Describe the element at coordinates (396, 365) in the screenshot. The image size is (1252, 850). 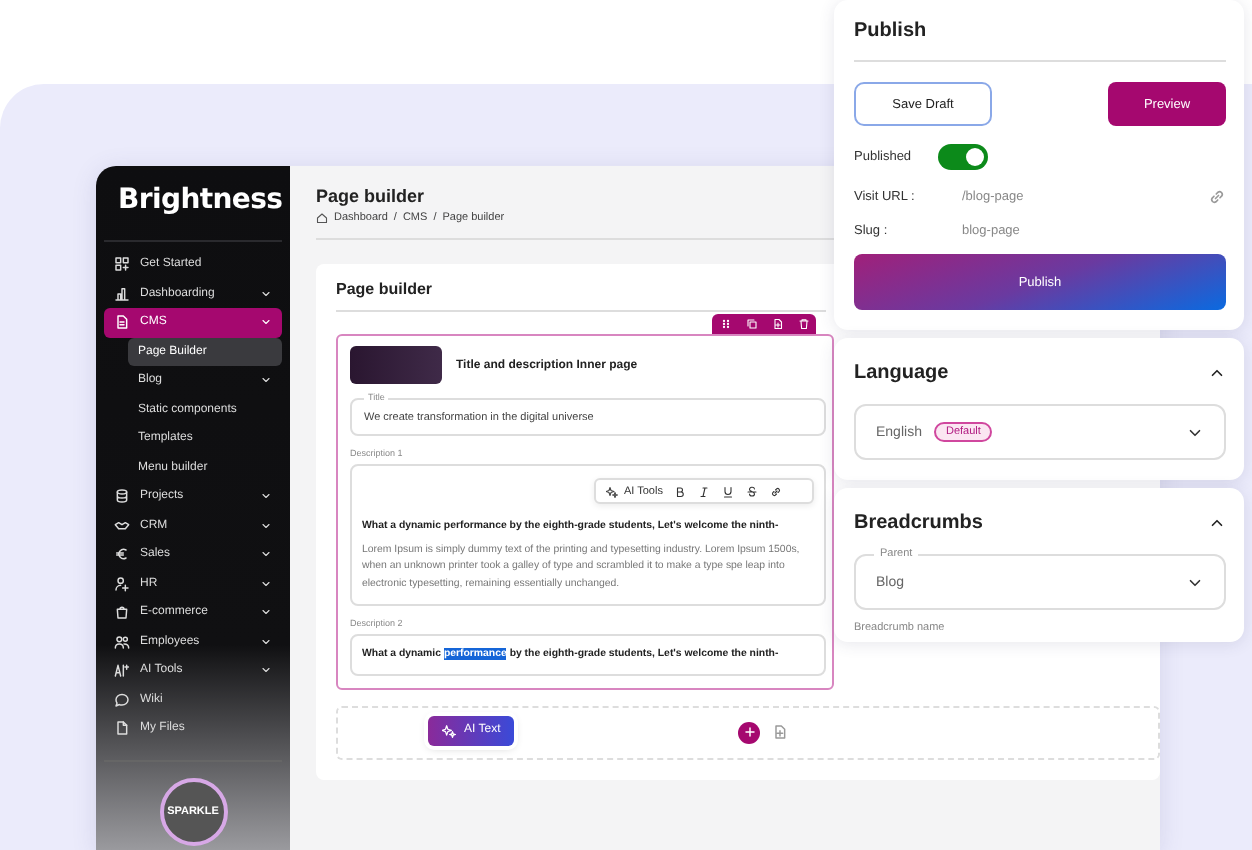
I see `thumbnail-image` at that location.